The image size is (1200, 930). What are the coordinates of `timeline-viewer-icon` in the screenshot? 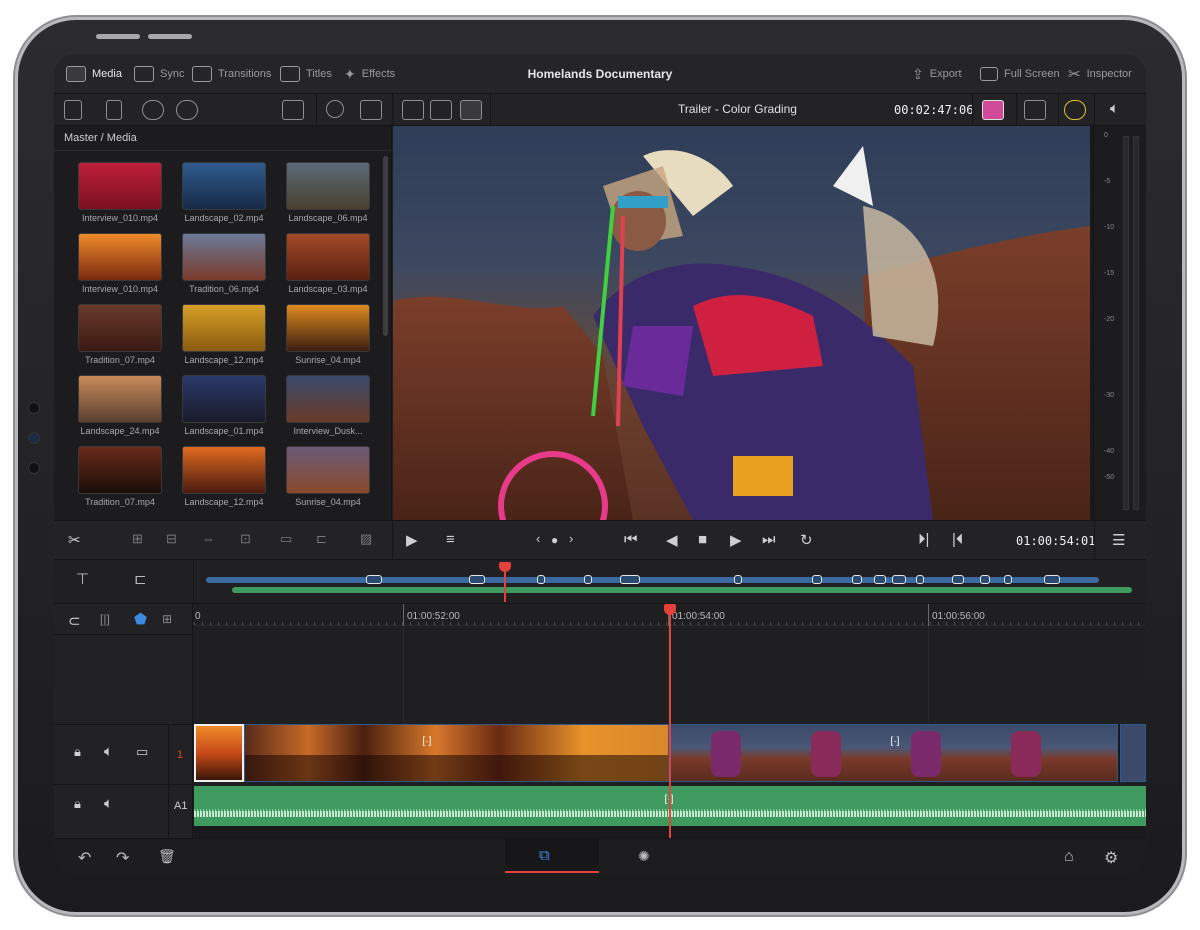 It's located at (471, 110).